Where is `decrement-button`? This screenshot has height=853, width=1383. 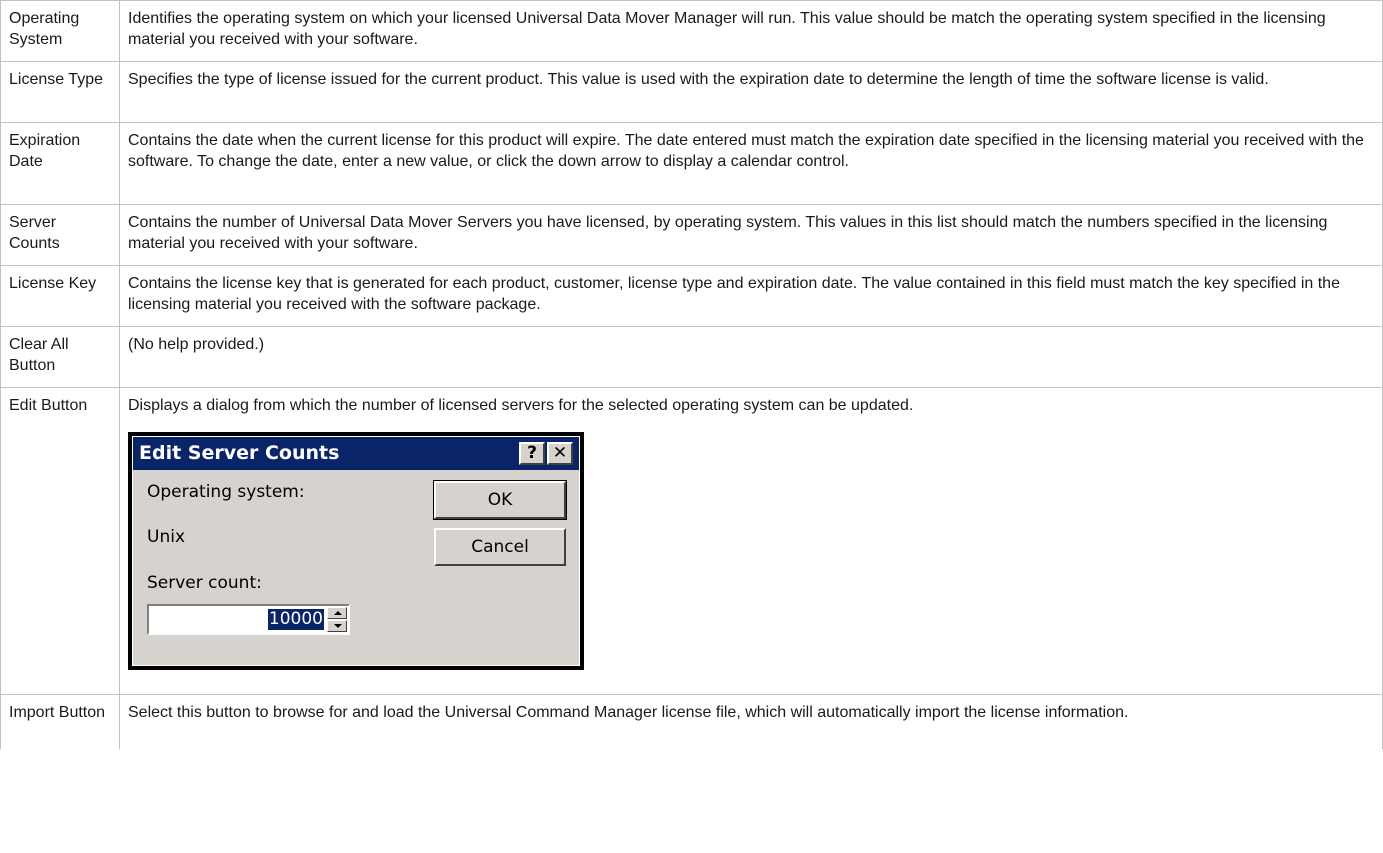 decrement-button is located at coordinates (337, 626).